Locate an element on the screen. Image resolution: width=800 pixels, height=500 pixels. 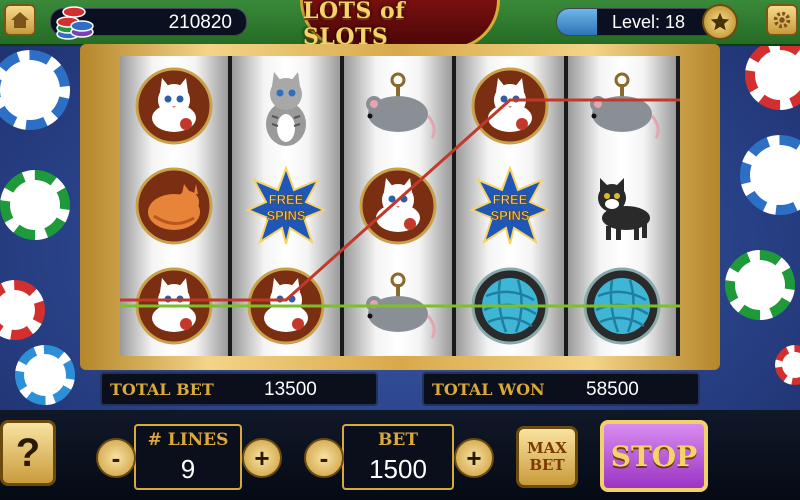
lines-decrease-button: - is located at coordinates (116, 458).